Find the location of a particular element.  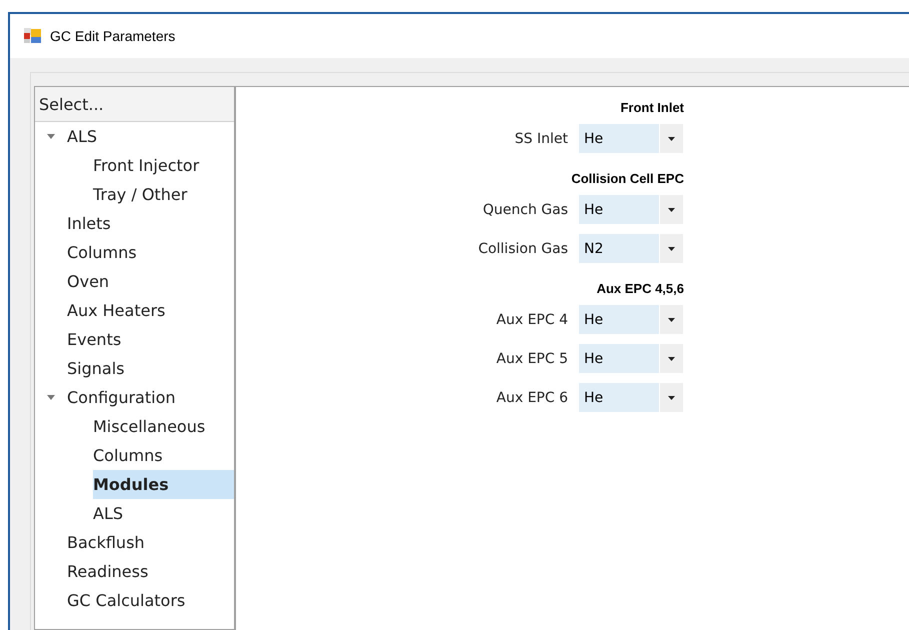

tree-item: Events is located at coordinates (96, 339).